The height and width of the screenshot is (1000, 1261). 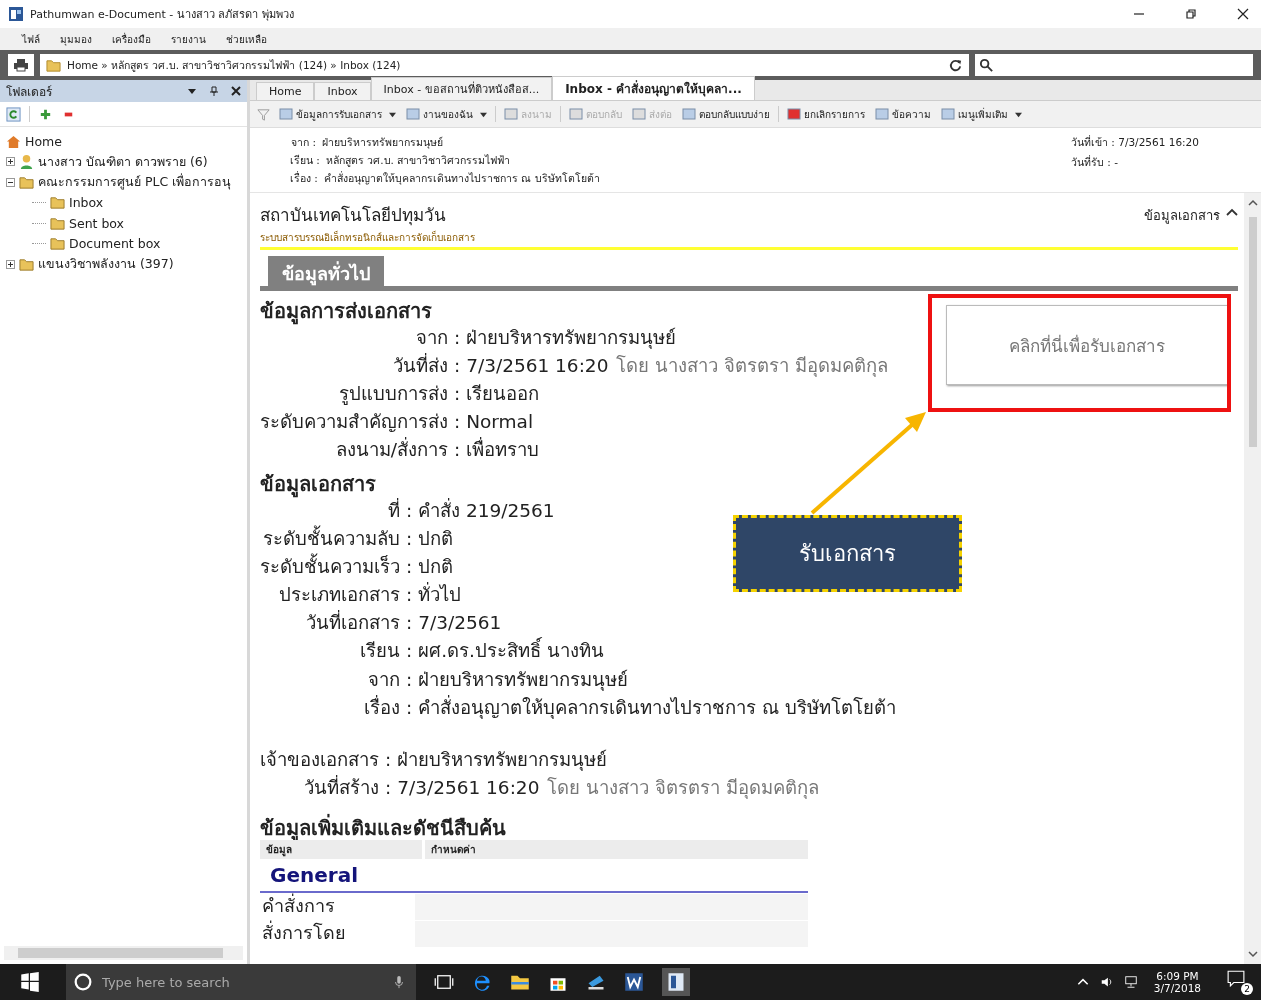 What do you see at coordinates (97, 223) in the screenshot?
I see `tree-item: Sent box` at bounding box center [97, 223].